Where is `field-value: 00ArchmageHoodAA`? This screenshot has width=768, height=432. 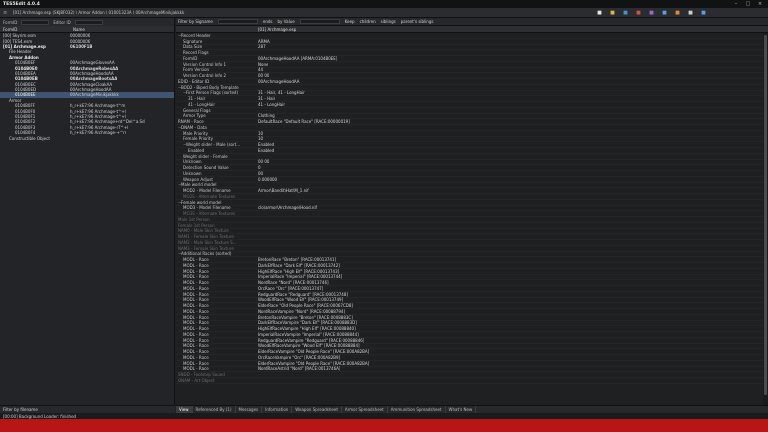 field-value: 00ArchmageHoodAA is located at coordinates (279, 81).